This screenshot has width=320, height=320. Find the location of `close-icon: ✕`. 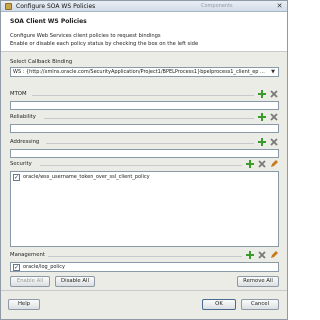

close-icon: ✕ is located at coordinates (279, 6).